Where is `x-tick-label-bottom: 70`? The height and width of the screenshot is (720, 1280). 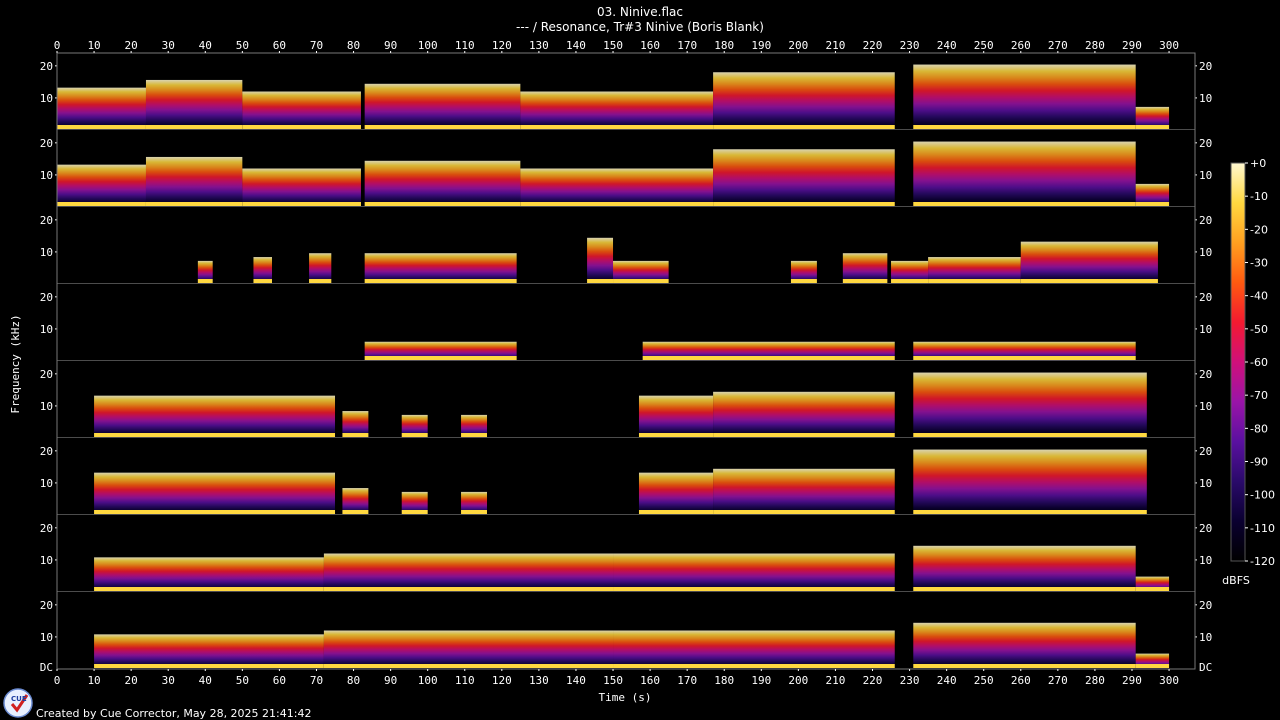 x-tick-label-bottom: 70 is located at coordinates (316, 680).